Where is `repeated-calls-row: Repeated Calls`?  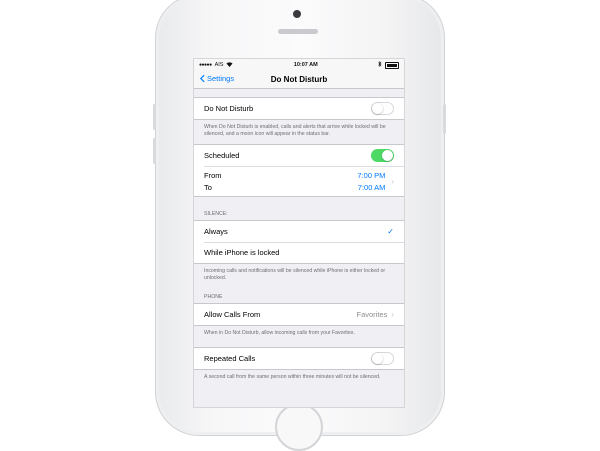
repeated-calls-row: Repeated Calls is located at coordinates (299, 358).